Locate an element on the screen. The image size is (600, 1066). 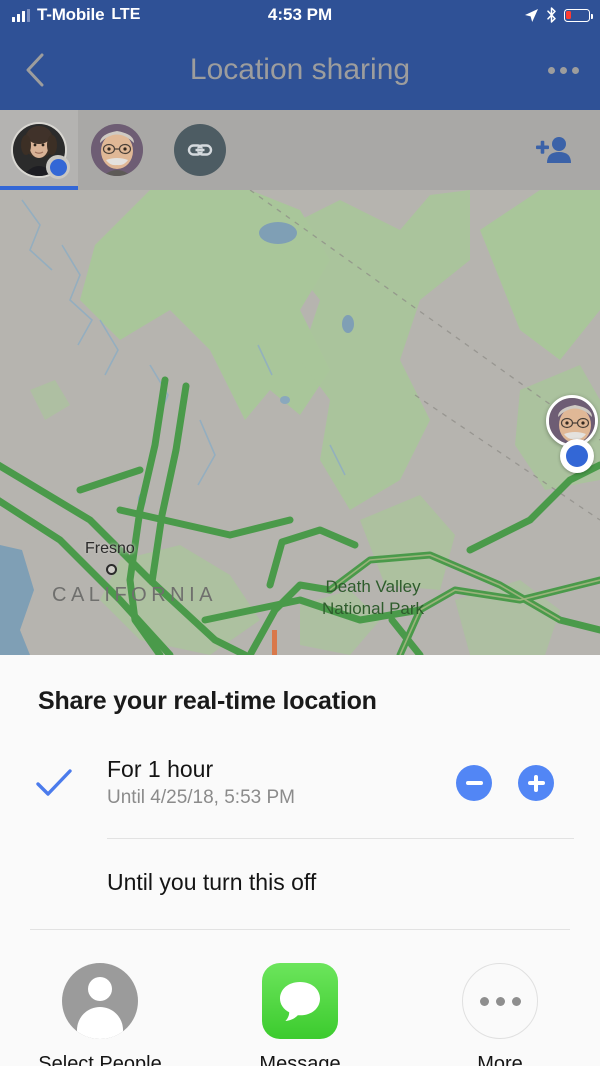
option-label: Until you turn this off is located at coordinates (212, 882).